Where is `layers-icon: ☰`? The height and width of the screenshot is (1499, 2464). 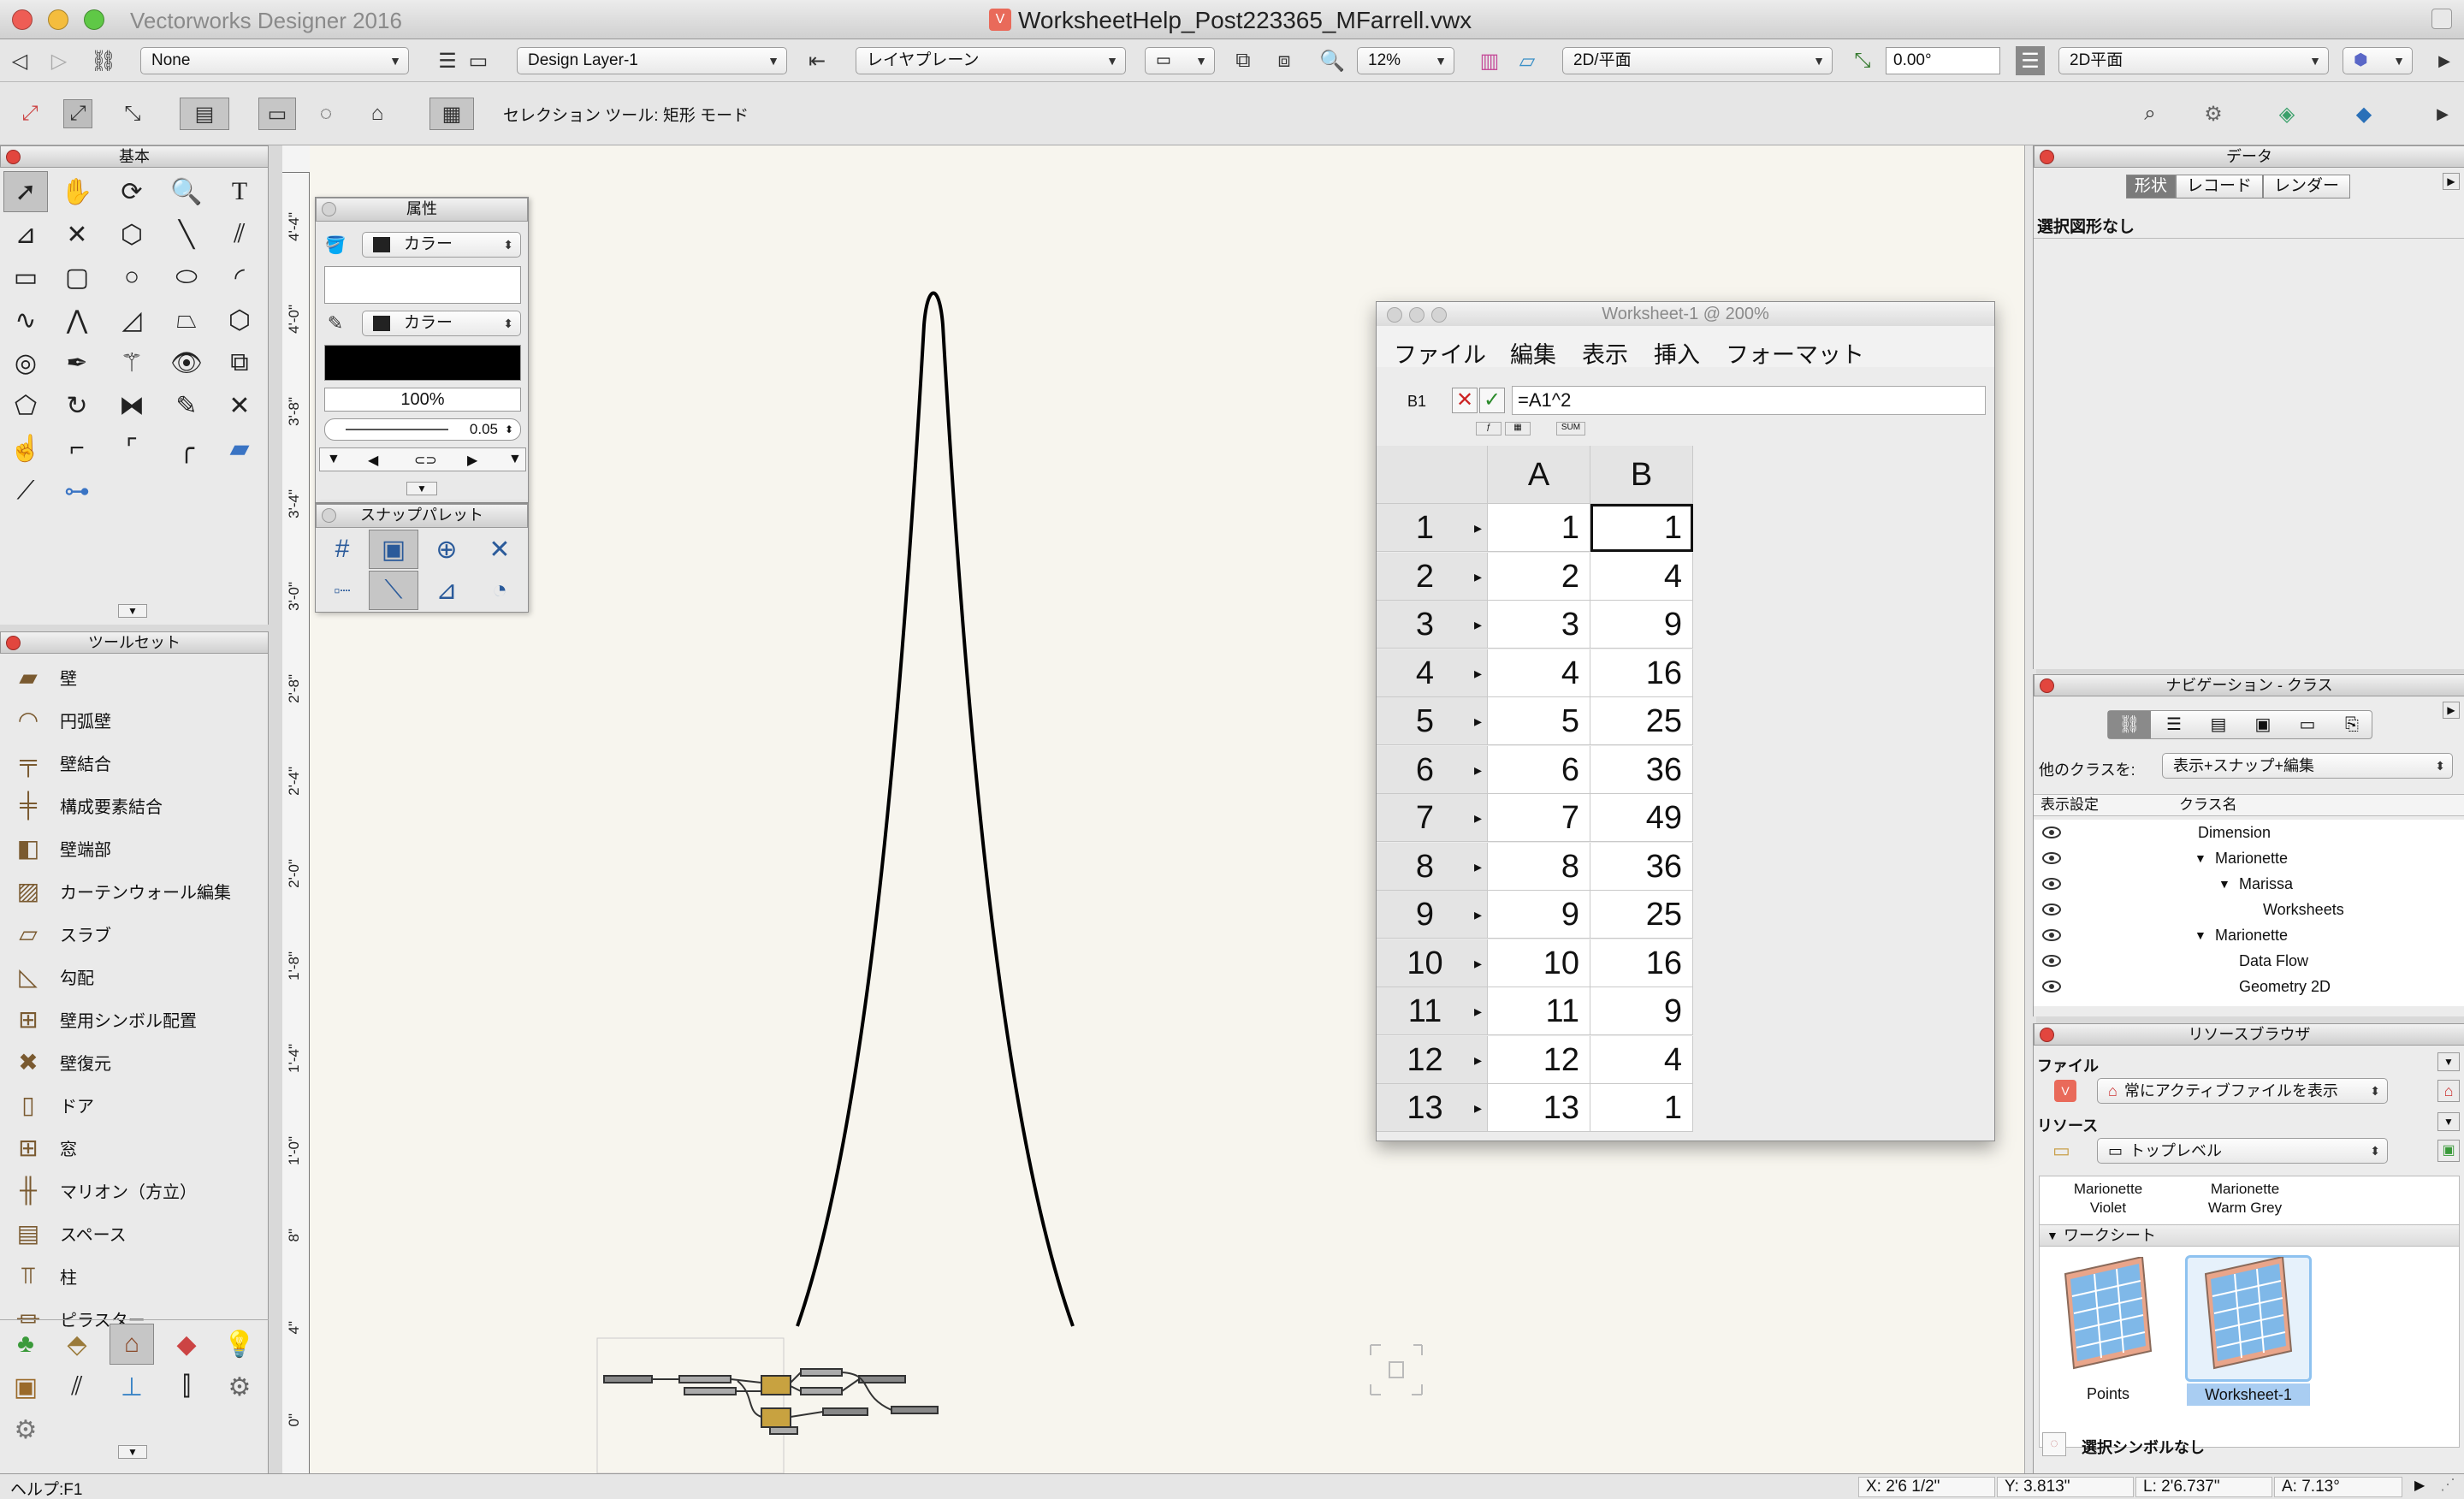 layers-icon: ☰ is located at coordinates (447, 60).